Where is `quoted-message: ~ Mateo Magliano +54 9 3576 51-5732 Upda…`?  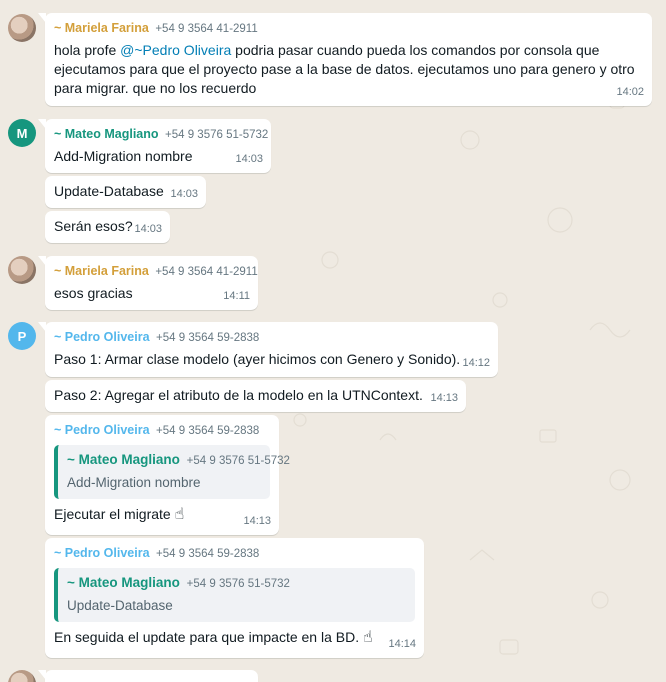 quoted-message: ~ Mateo Magliano +54 9 3576 51-5732 Upda… is located at coordinates (234, 595).